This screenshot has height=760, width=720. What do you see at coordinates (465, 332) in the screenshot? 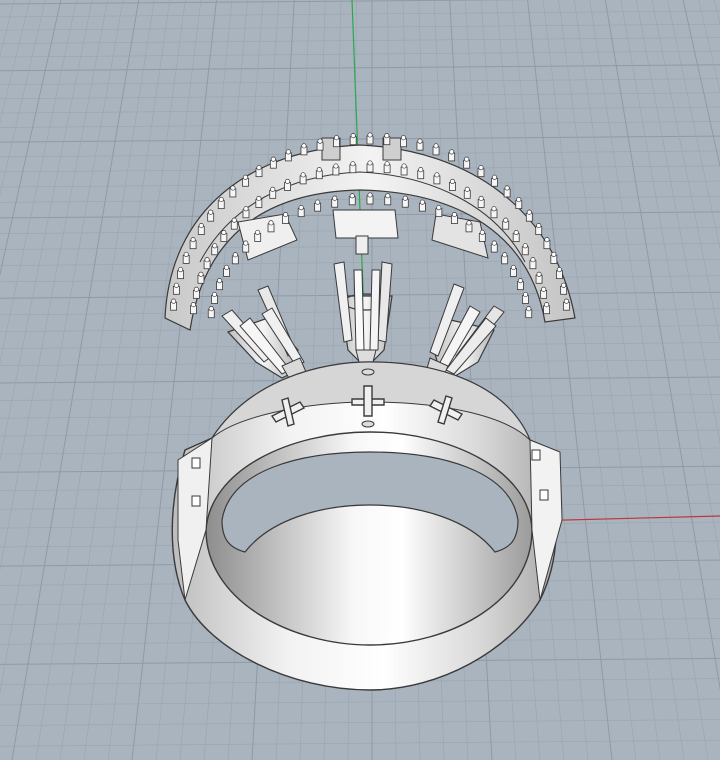
I see `right-prong-setting` at bounding box center [465, 332].